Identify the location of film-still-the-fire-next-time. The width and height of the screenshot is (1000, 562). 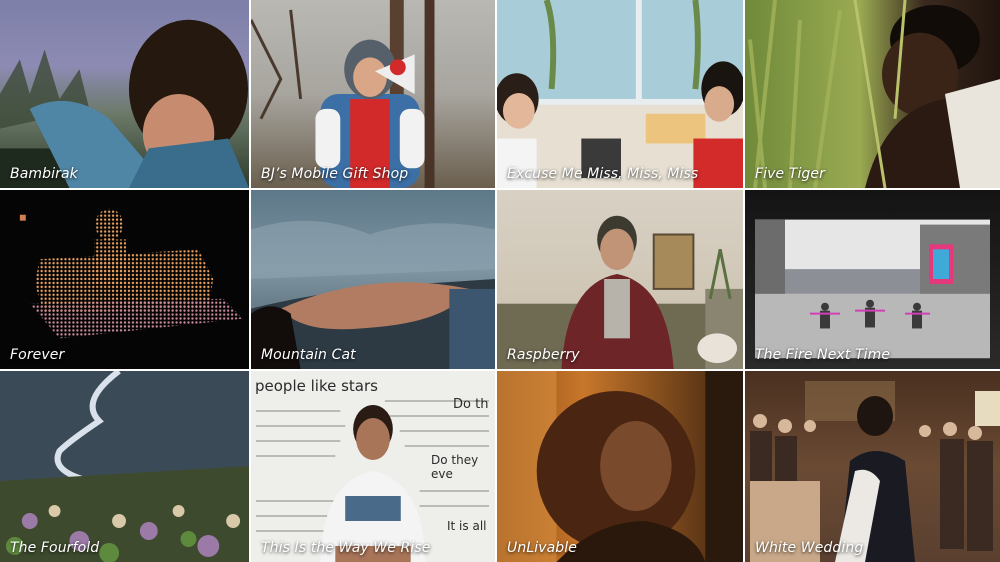
(872, 279).